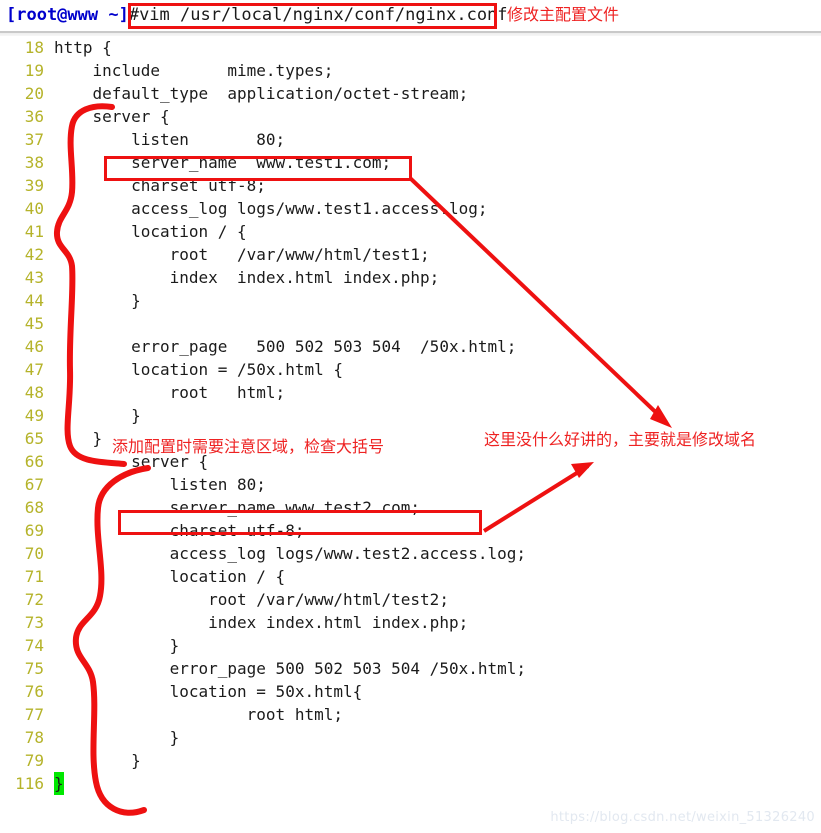  Describe the element at coordinates (34, 507) in the screenshot. I see `line-number: 68` at that location.